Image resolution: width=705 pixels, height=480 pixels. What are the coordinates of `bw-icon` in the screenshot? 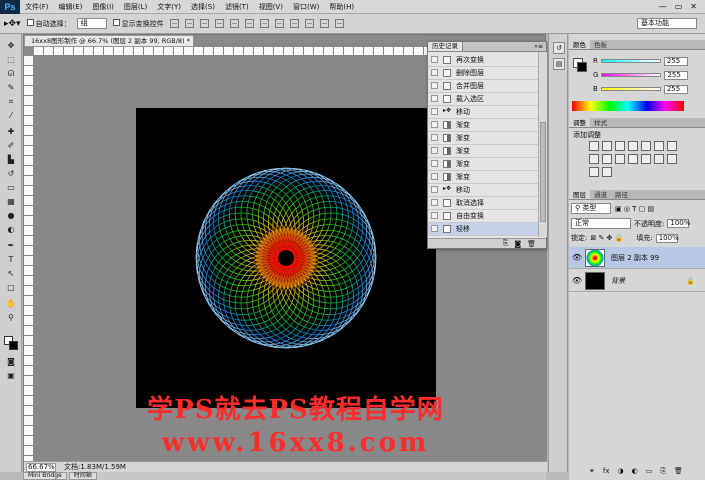 It's located at (594, 159).